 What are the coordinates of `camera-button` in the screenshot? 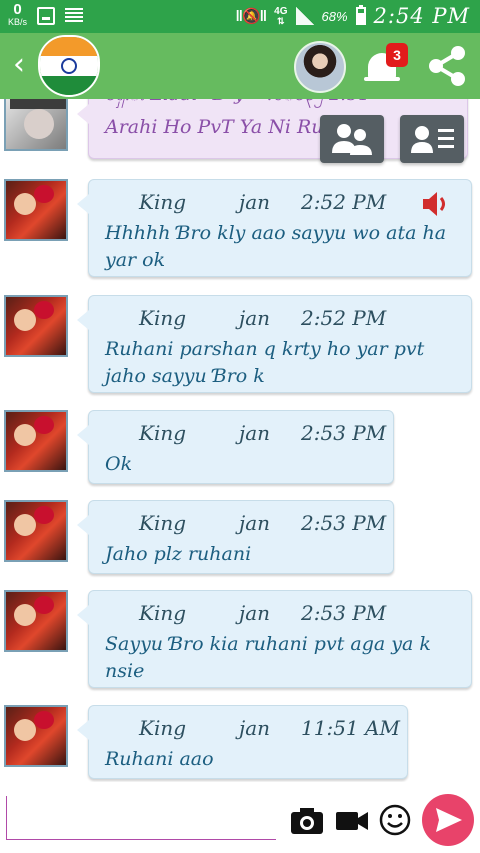 It's located at (307, 820).